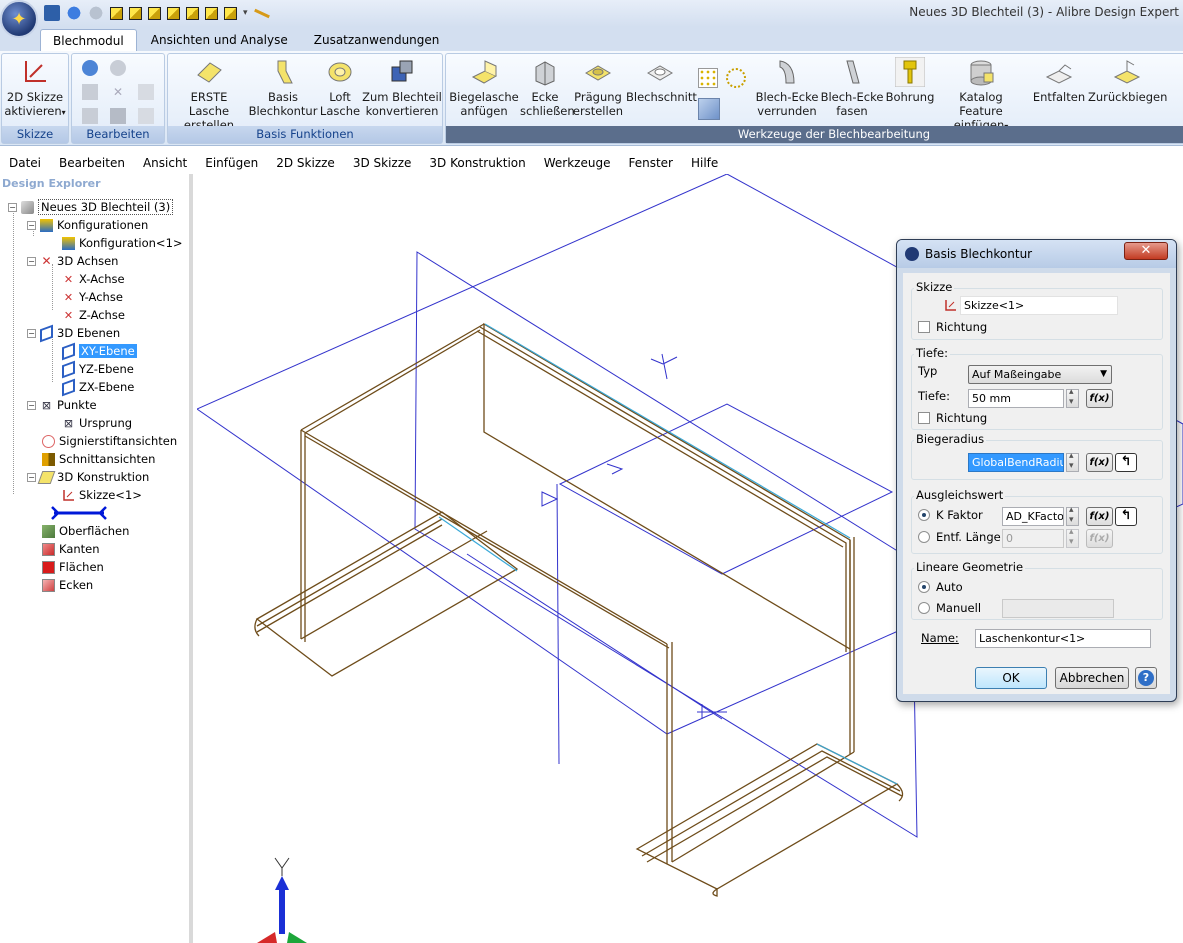 This screenshot has height=943, width=1183. I want to click on save-icon, so click(52, 13).